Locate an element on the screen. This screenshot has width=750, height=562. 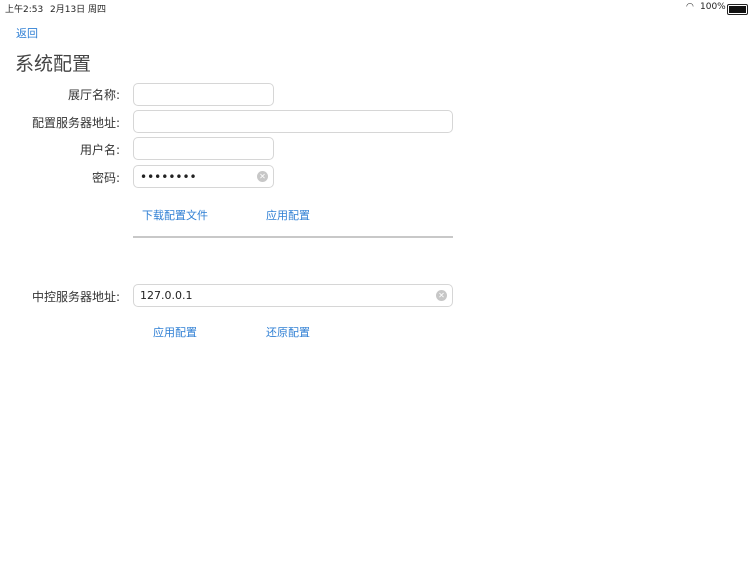
hall-name-label: 展厅名称: is located at coordinates (93, 95).